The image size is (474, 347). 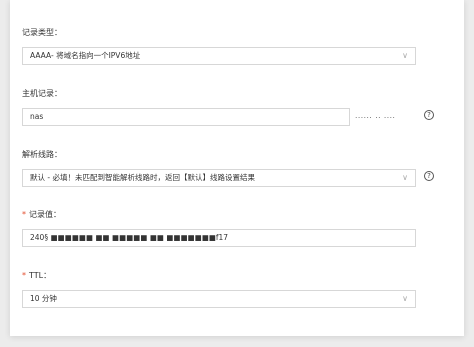 What do you see at coordinates (85, 55) in the screenshot?
I see `record-type-value: AAAA- 将域名指向一个IPV6地址` at bounding box center [85, 55].